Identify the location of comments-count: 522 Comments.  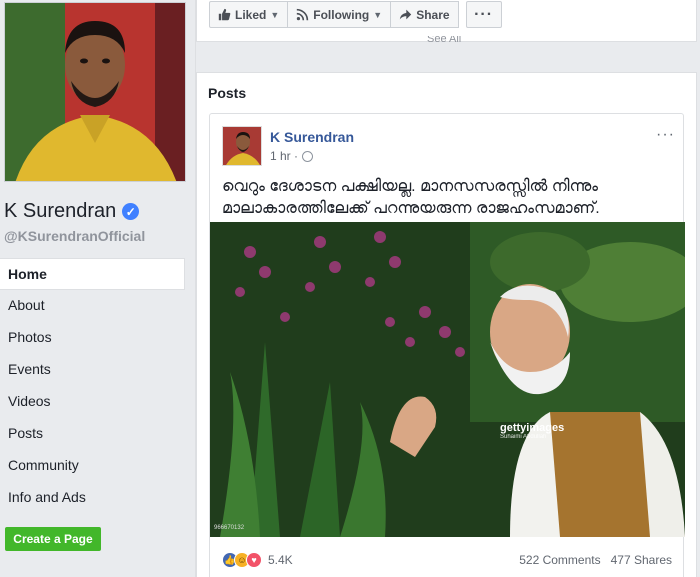
(559, 560).